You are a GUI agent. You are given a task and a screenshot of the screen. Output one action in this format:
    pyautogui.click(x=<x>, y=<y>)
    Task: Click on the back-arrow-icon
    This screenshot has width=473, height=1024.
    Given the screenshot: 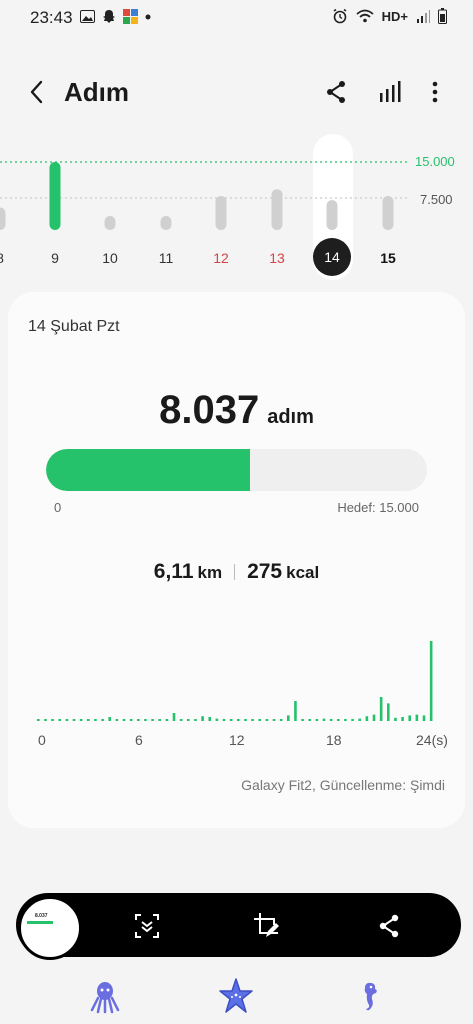 What is the action you would take?
    pyautogui.click(x=38, y=92)
    